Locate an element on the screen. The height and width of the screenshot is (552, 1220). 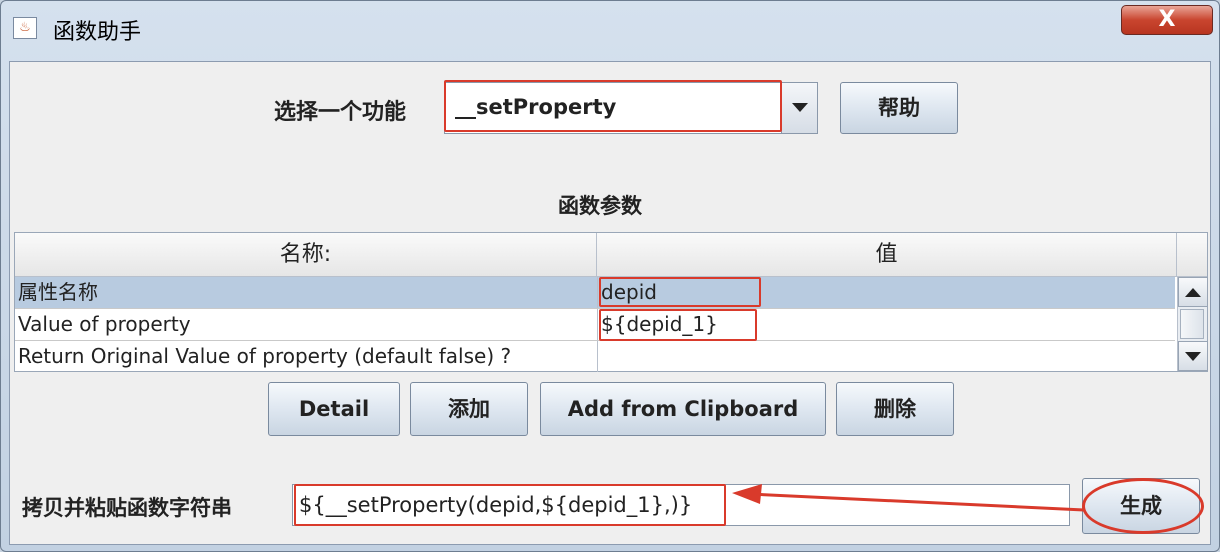
annotation-arrow-icon is located at coordinates (908, 498).